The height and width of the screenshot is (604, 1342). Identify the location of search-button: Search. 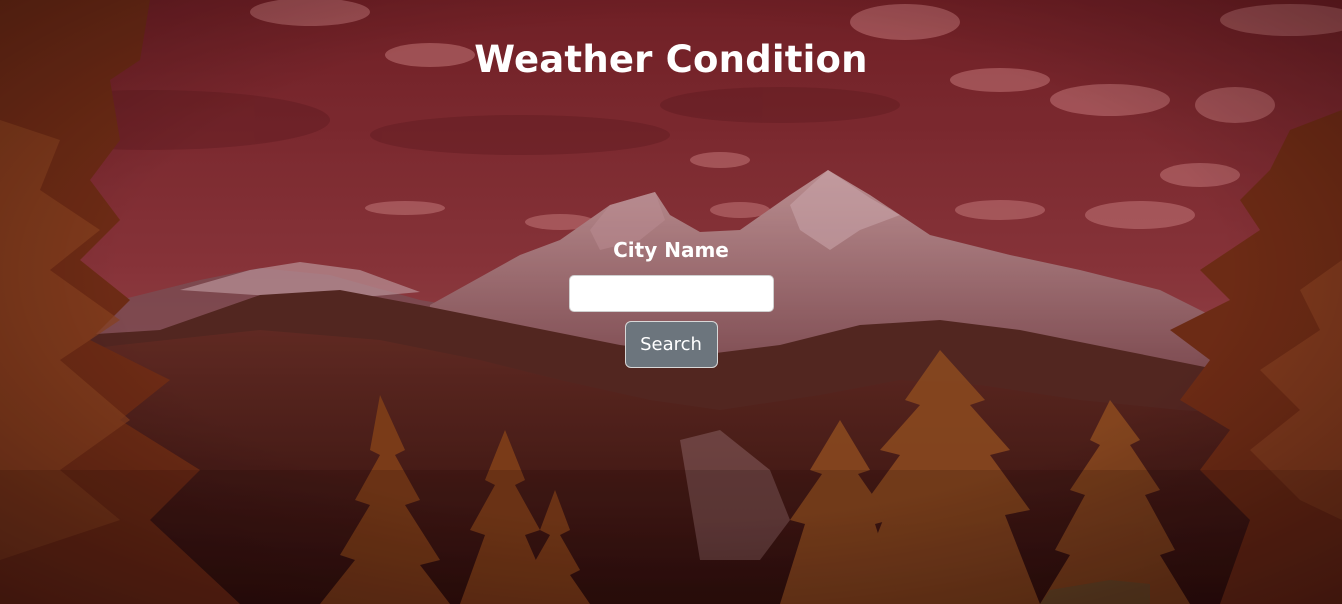
(671, 344).